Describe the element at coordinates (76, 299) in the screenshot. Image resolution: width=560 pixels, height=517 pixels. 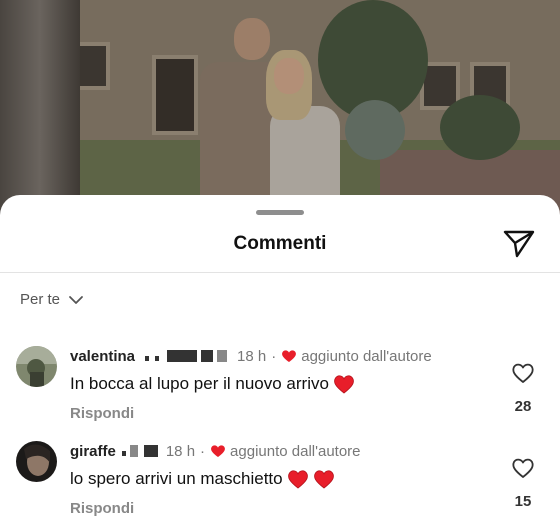
I see `chevron-down-icon` at that location.